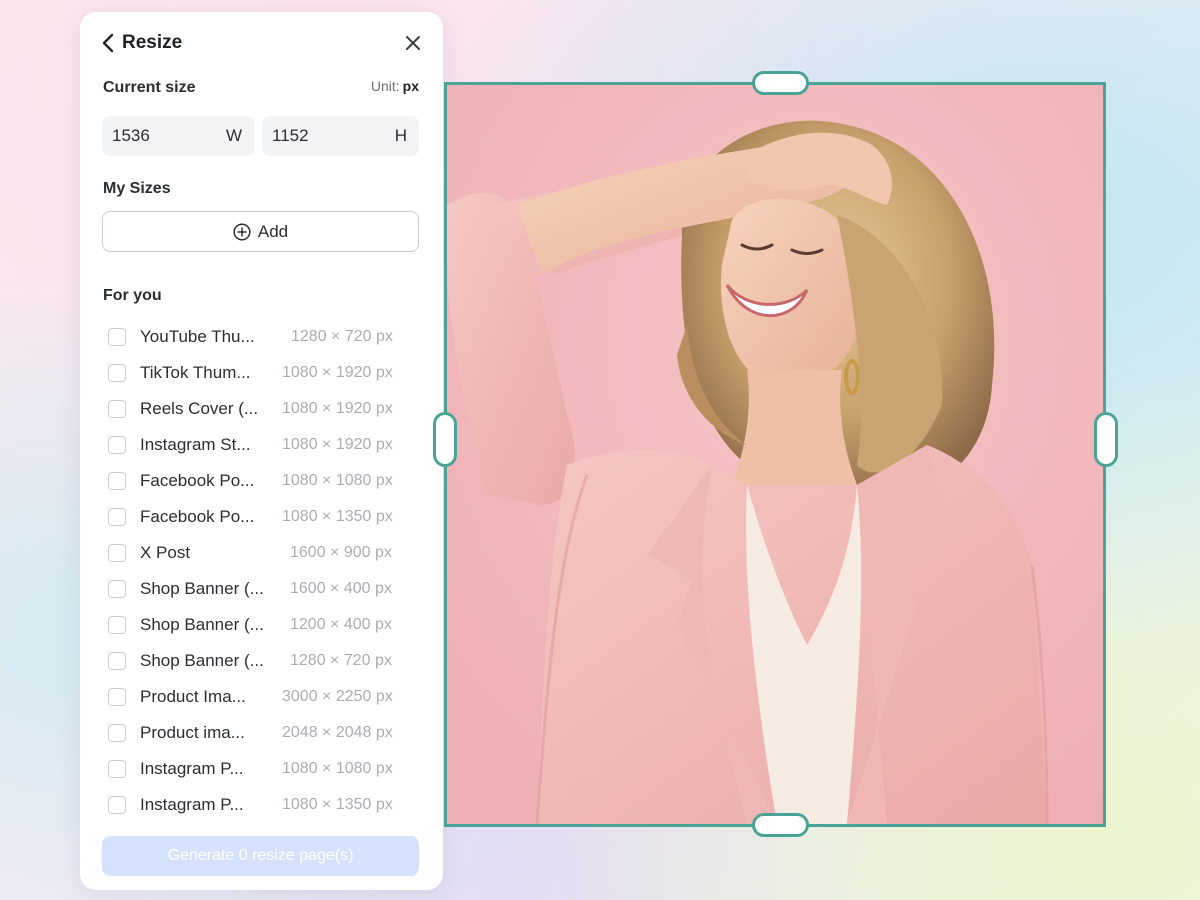 Image resolution: width=1200 pixels, height=900 pixels. What do you see at coordinates (400, 135) in the screenshot?
I see `height-axis-label: H` at bounding box center [400, 135].